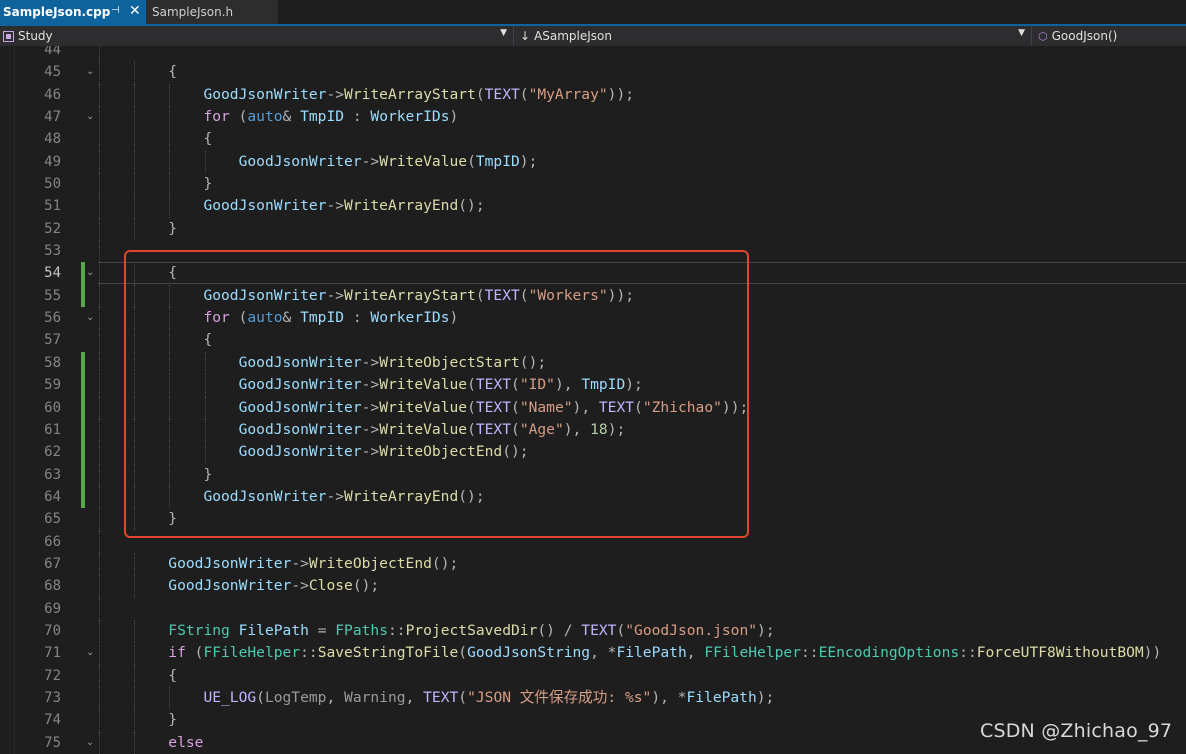  Describe the element at coordinates (621, 94) in the screenshot. I see `code-token: ));` at that location.